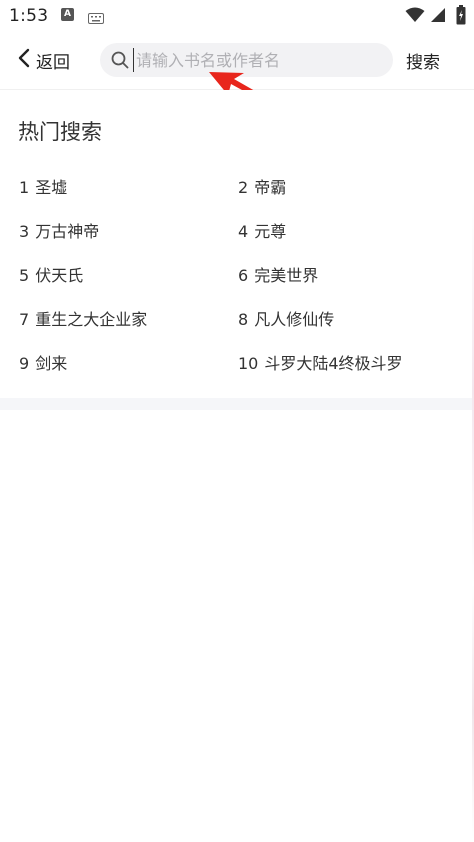 The image size is (474, 842). I want to click on search-box, so click(246, 60).